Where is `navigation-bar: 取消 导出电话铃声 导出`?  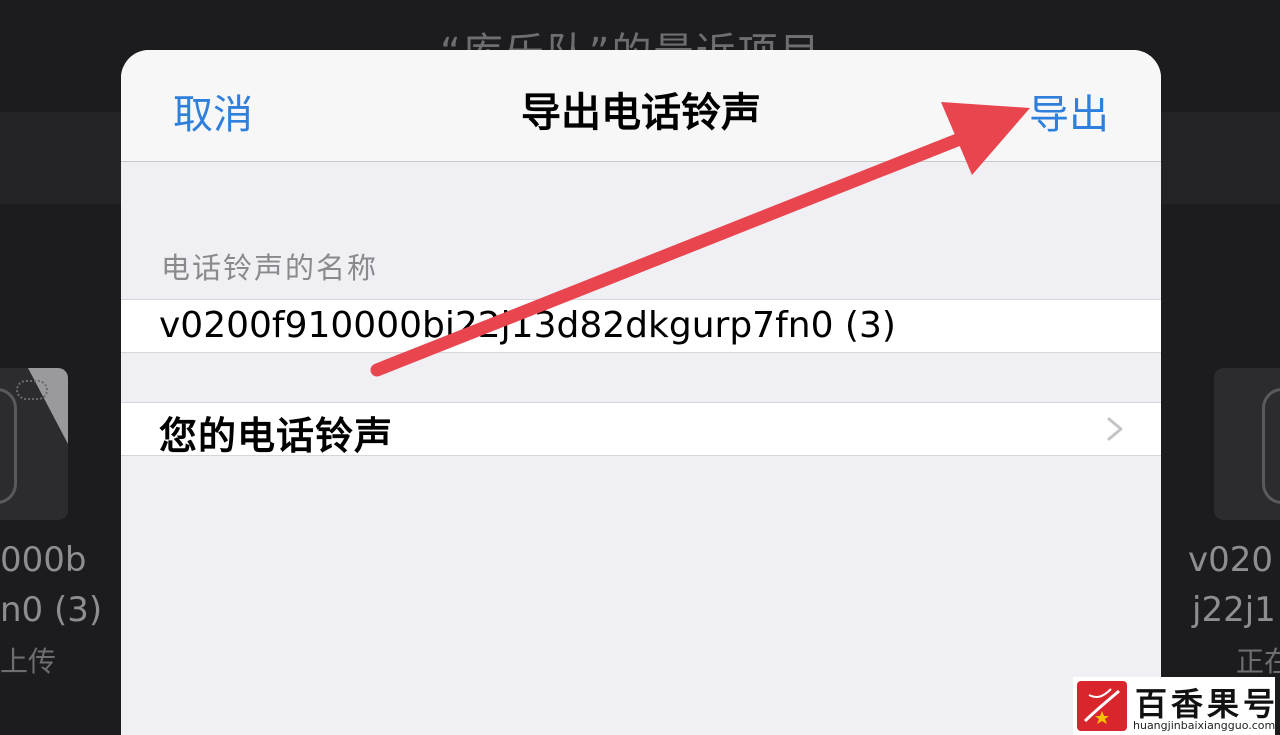
navigation-bar: 取消 导出电话铃声 导出 is located at coordinates (641, 106).